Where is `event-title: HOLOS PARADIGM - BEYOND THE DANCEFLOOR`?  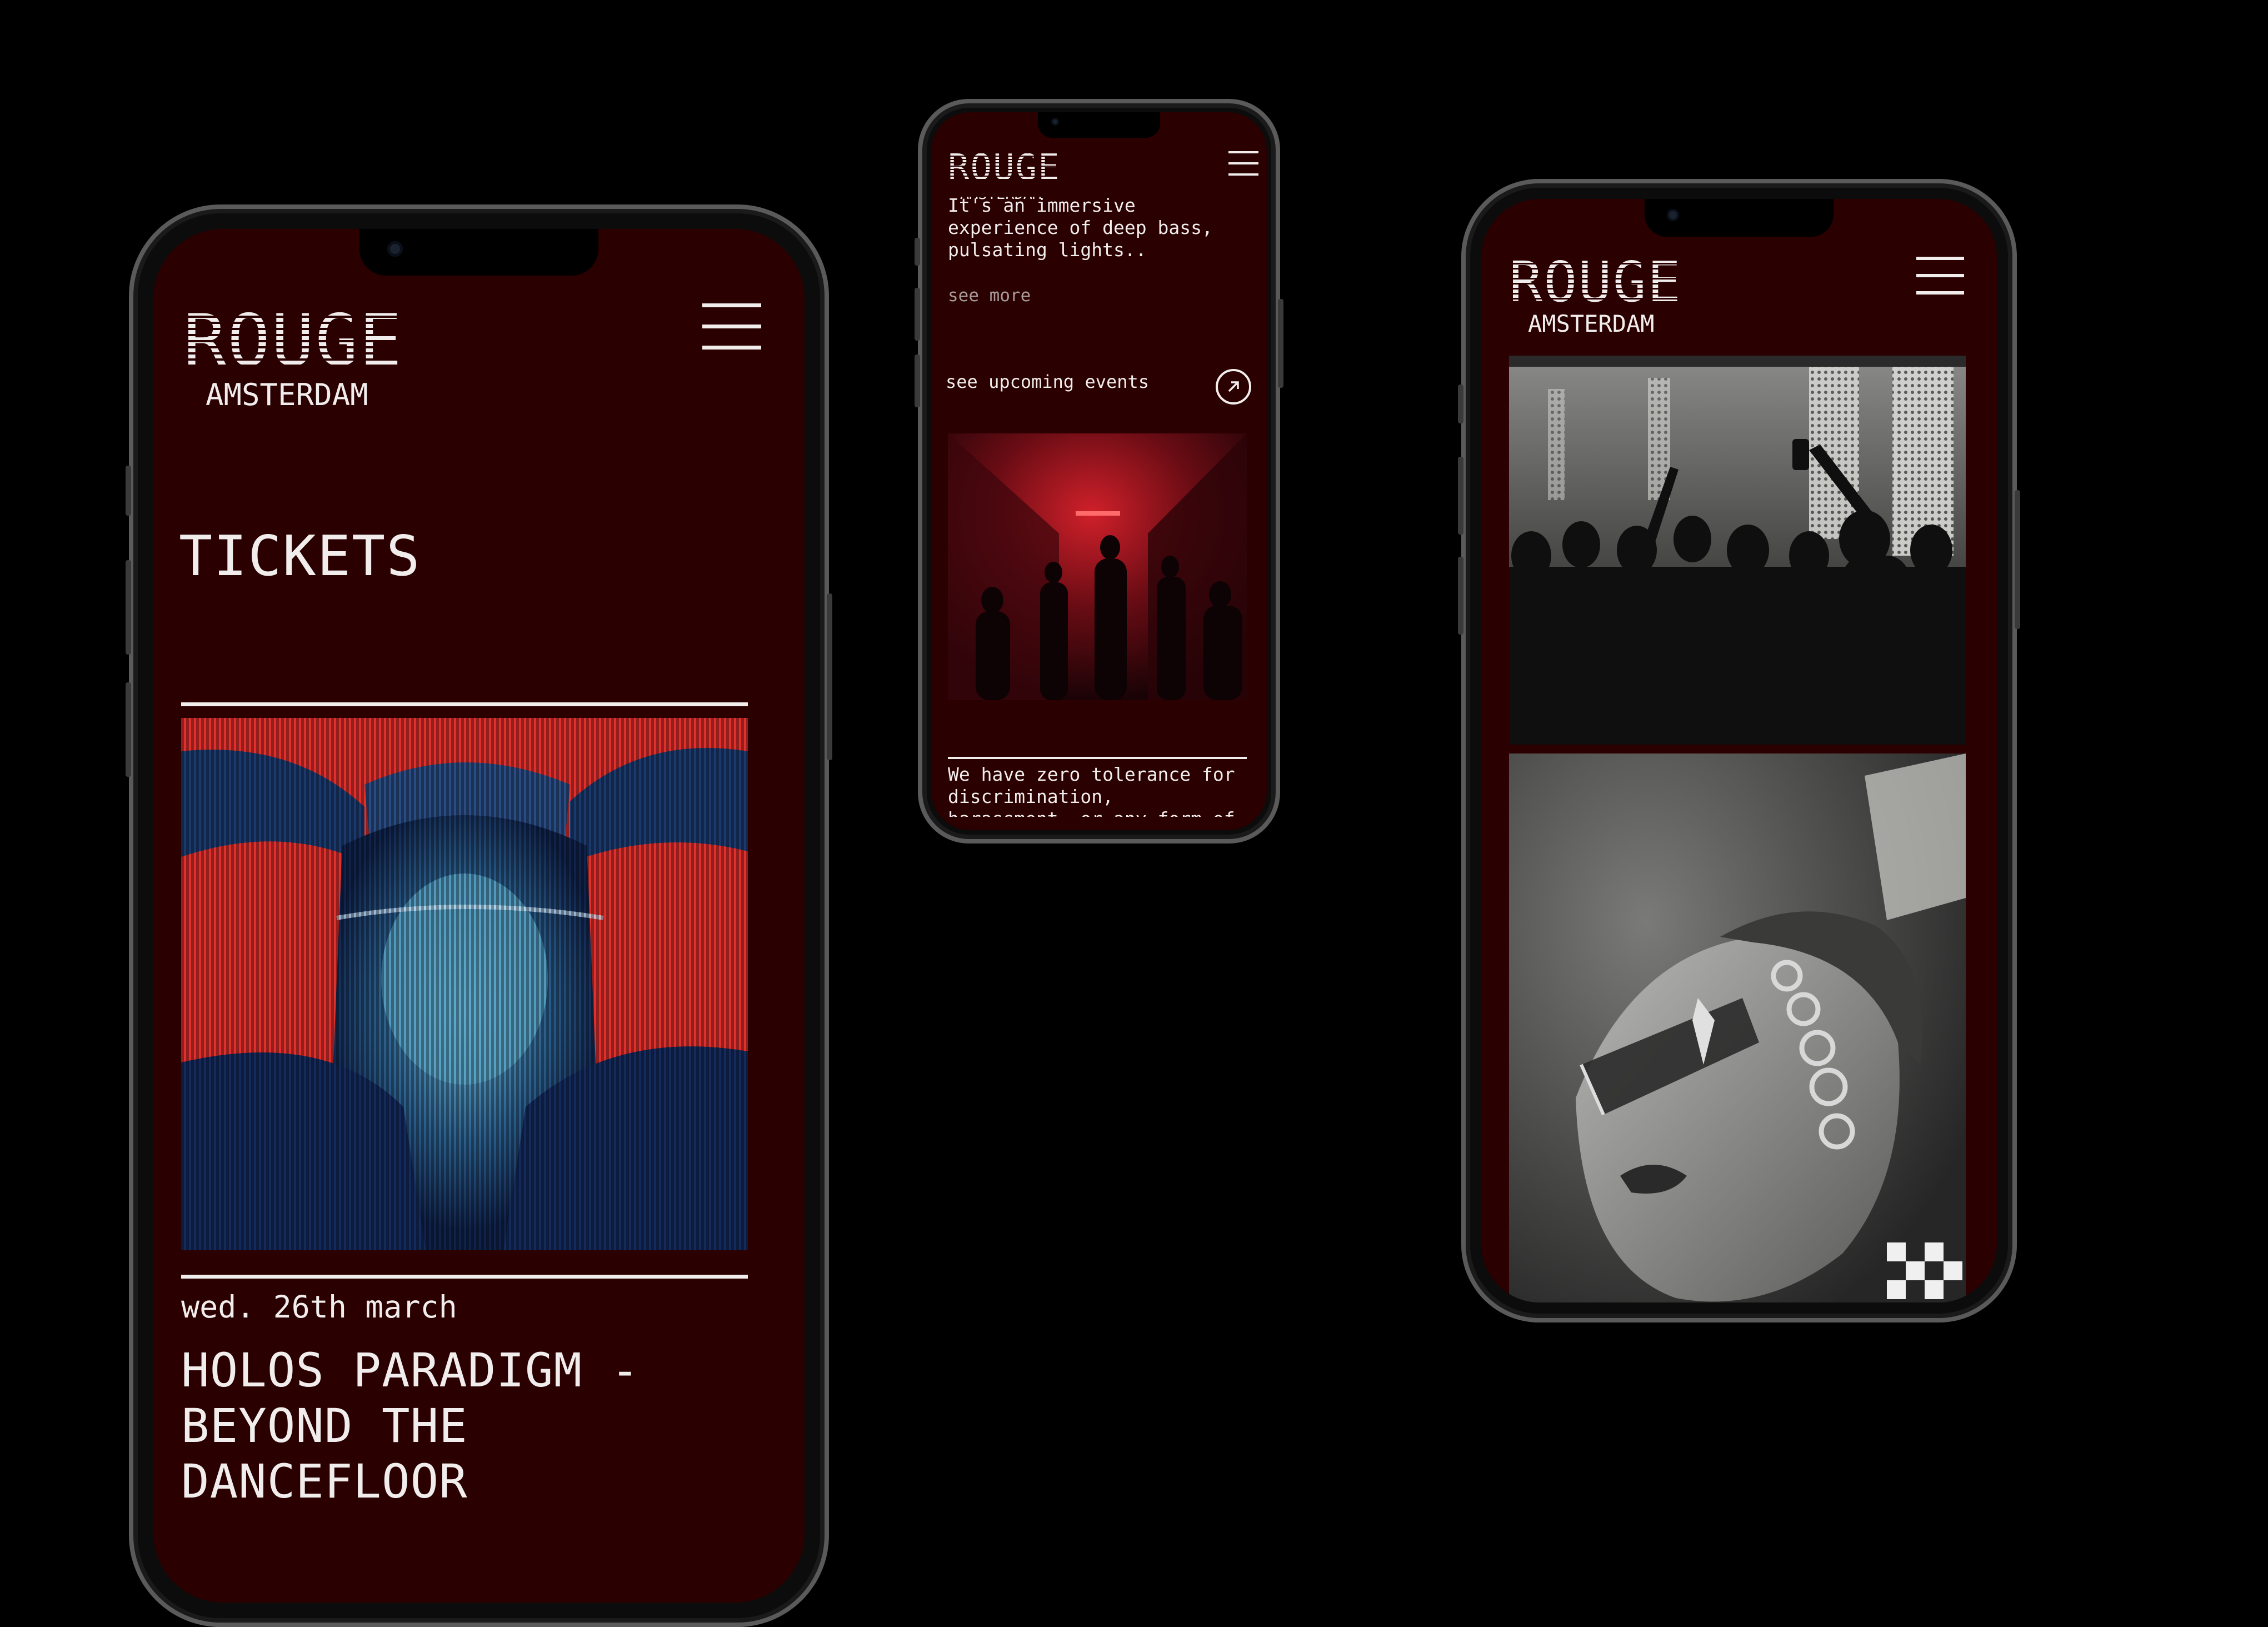 event-title: HOLOS PARADIGM - BEYOND THE DANCEFLOOR is located at coordinates (410, 1425).